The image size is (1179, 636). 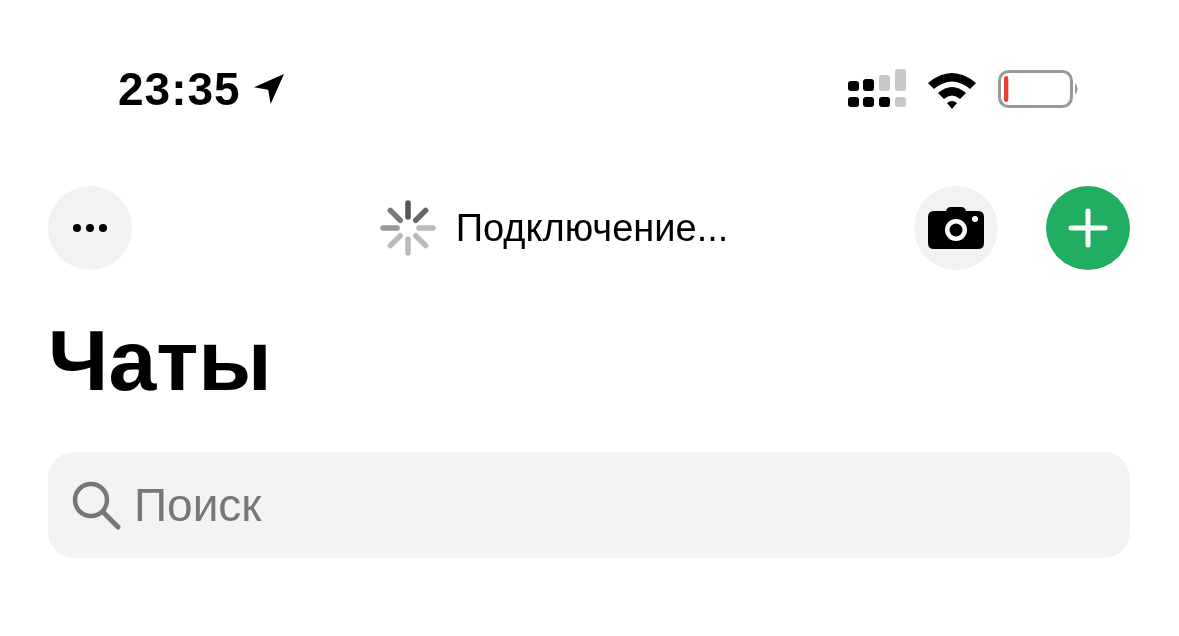 What do you see at coordinates (877, 89) in the screenshot?
I see `signal-icon` at bounding box center [877, 89].